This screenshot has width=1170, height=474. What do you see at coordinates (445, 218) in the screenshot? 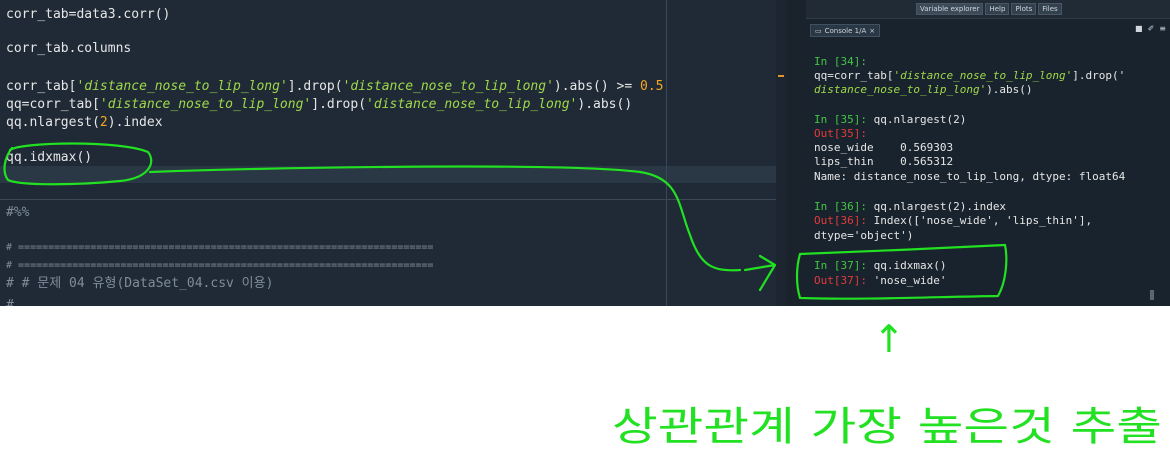
I see `connector-line` at bounding box center [445, 218].